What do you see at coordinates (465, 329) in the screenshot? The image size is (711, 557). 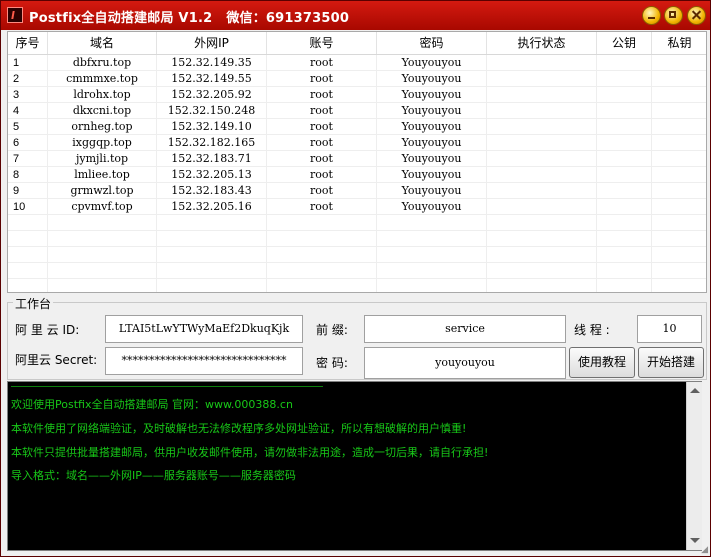 I see `prefix-input: service` at bounding box center [465, 329].